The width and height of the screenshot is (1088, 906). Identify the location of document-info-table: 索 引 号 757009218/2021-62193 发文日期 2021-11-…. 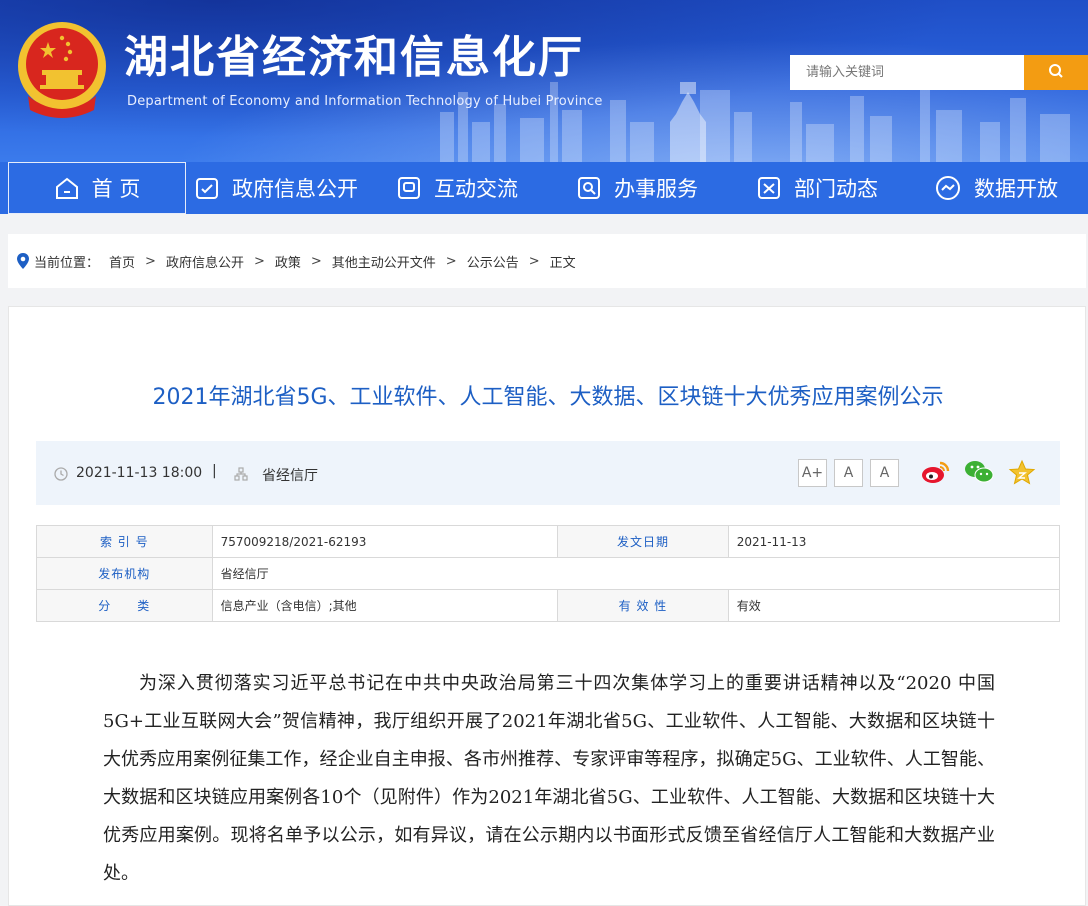
(548, 573).